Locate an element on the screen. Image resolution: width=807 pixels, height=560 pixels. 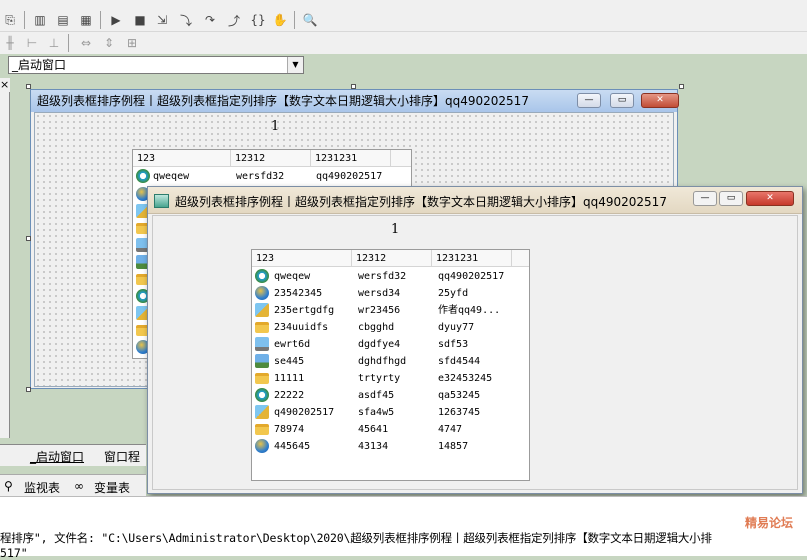
hand-icon: ✋ is located at coordinates (280, 20).